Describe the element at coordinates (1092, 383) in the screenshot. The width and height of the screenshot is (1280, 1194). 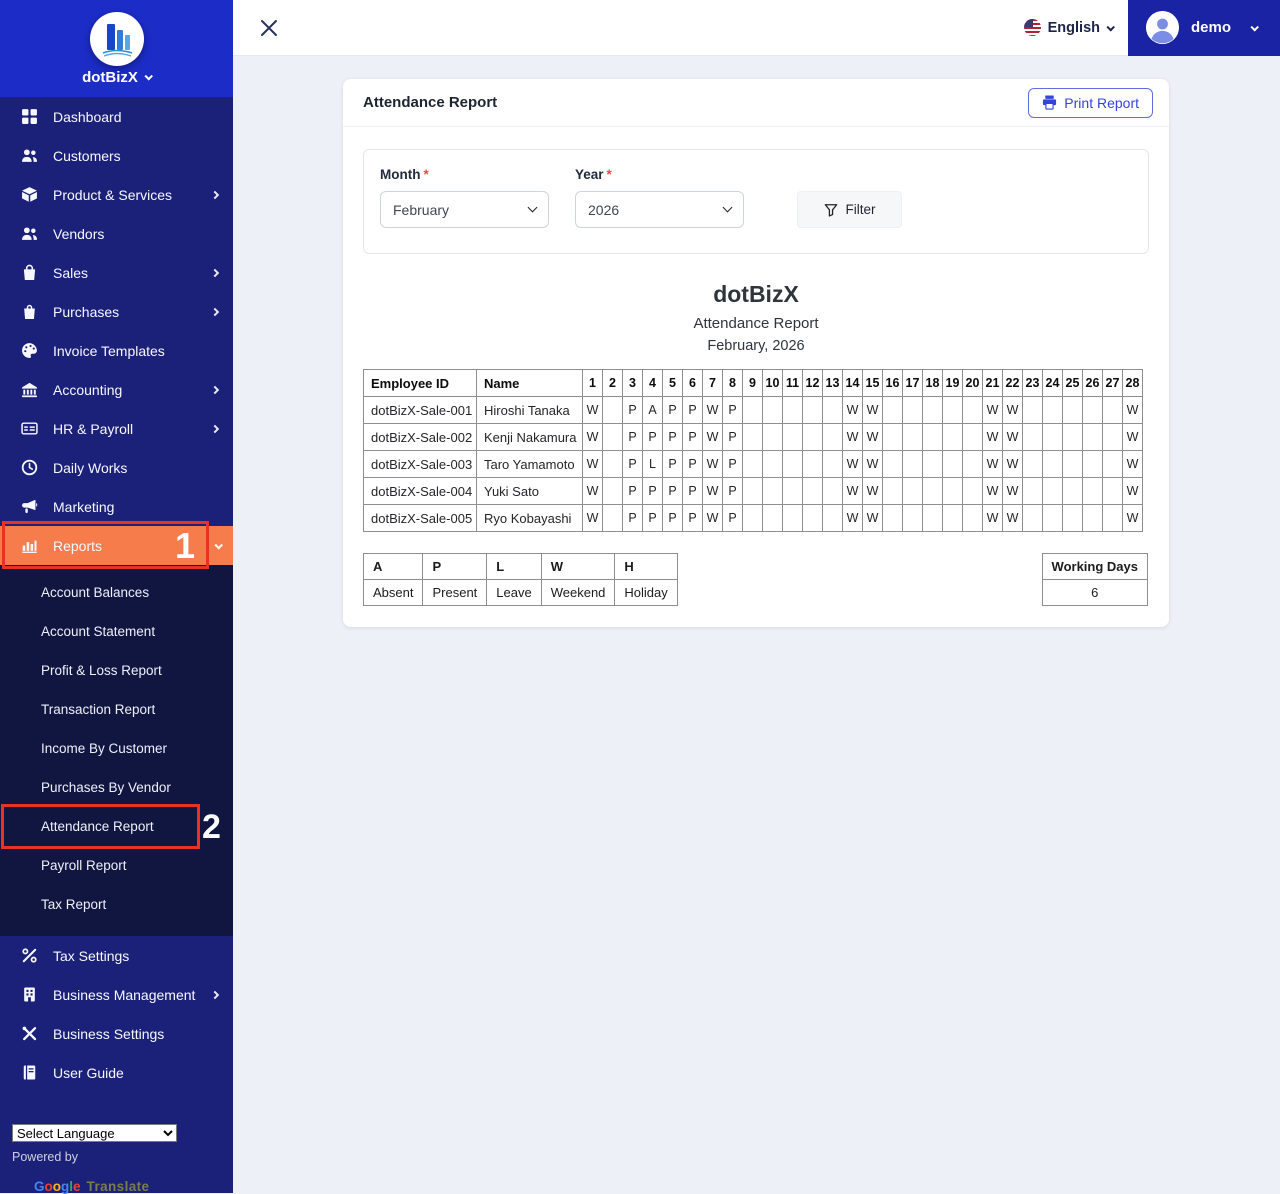
I see `day-header: 26` at that location.